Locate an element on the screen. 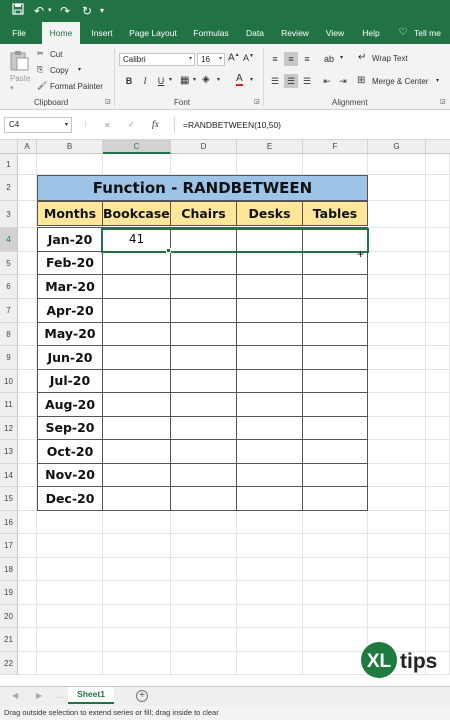 This screenshot has height=720, width=450. save-icon is located at coordinates (18, 11).